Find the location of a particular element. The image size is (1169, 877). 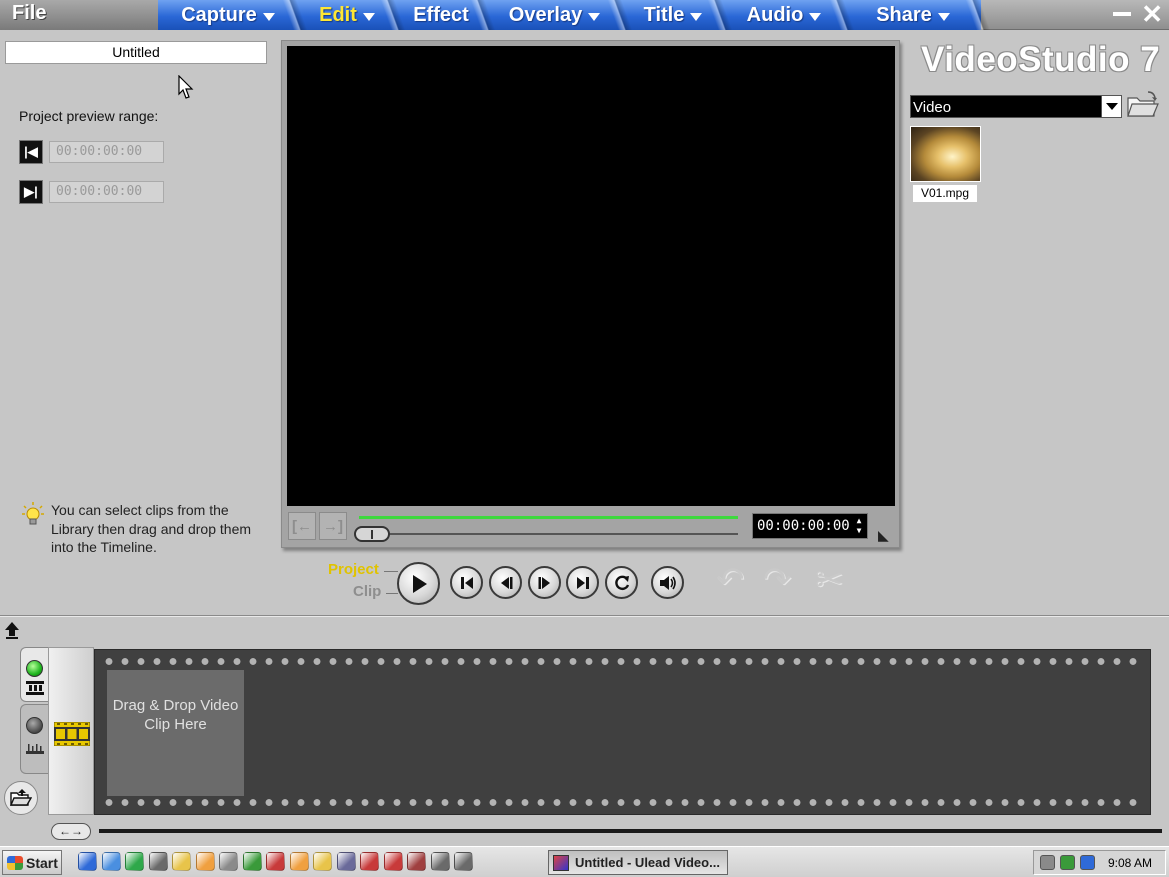

next-frame-button is located at coordinates (544, 582).